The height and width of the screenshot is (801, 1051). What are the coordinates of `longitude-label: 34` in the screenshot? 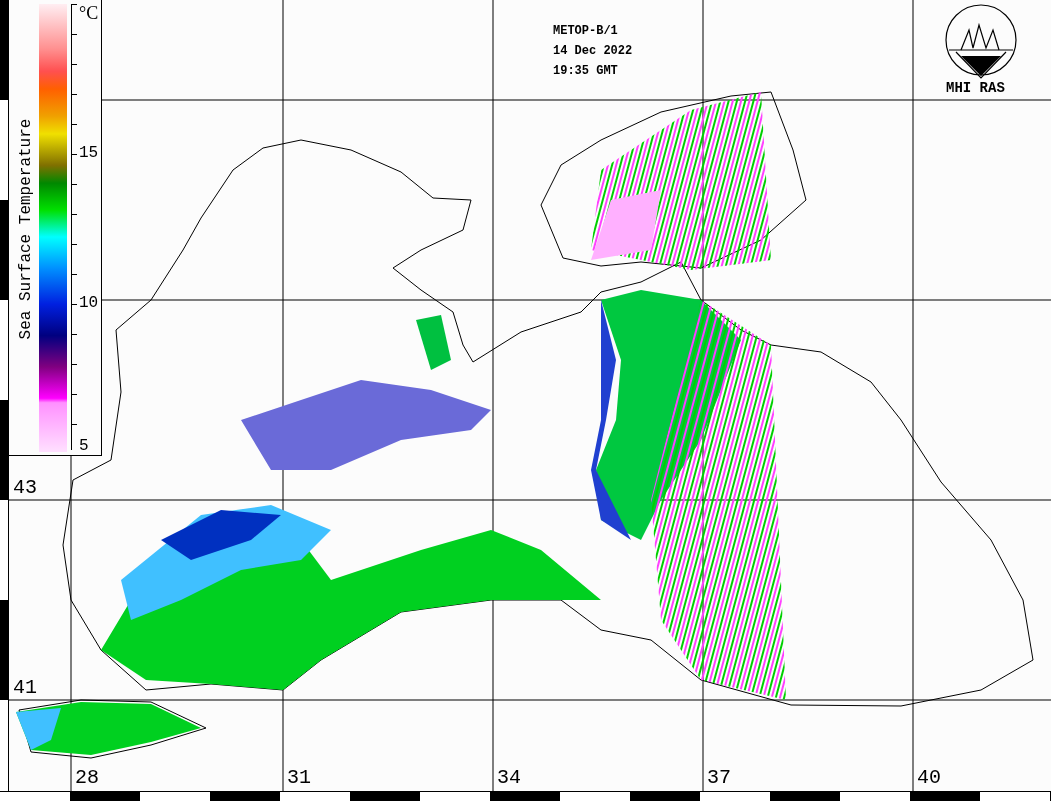 It's located at (509, 778).